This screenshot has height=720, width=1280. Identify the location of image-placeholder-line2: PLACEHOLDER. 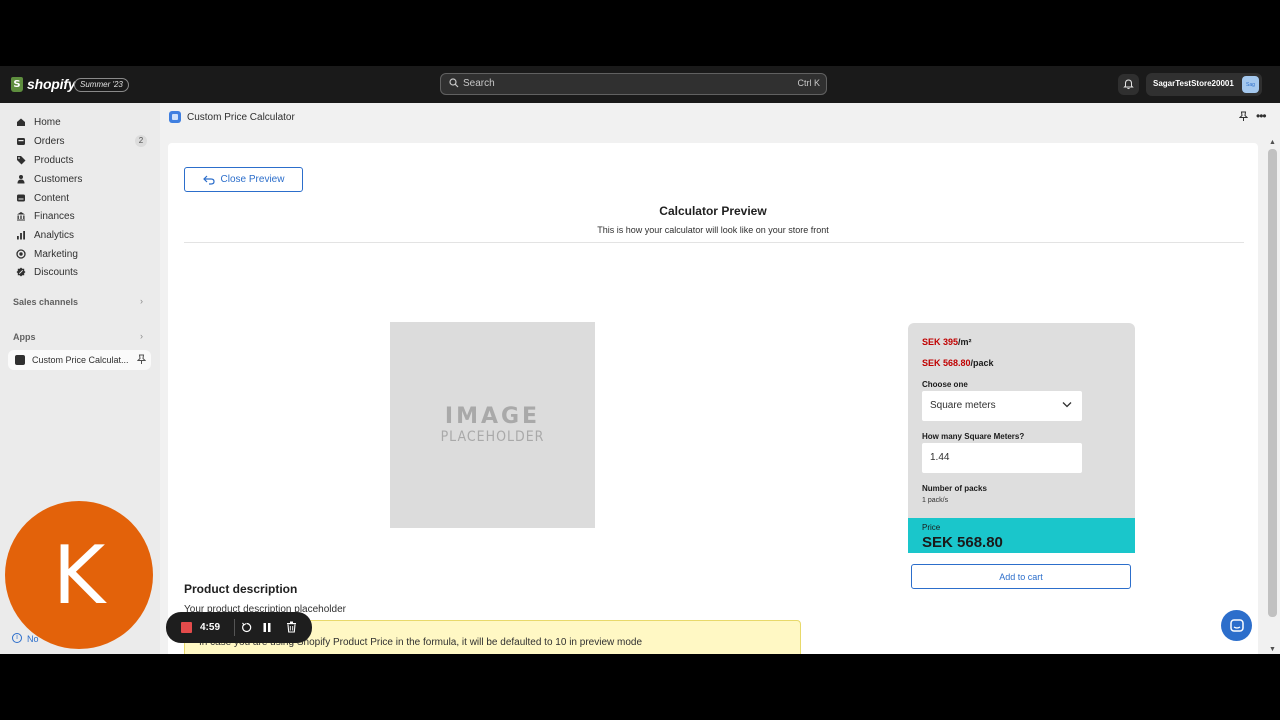
(492, 437).